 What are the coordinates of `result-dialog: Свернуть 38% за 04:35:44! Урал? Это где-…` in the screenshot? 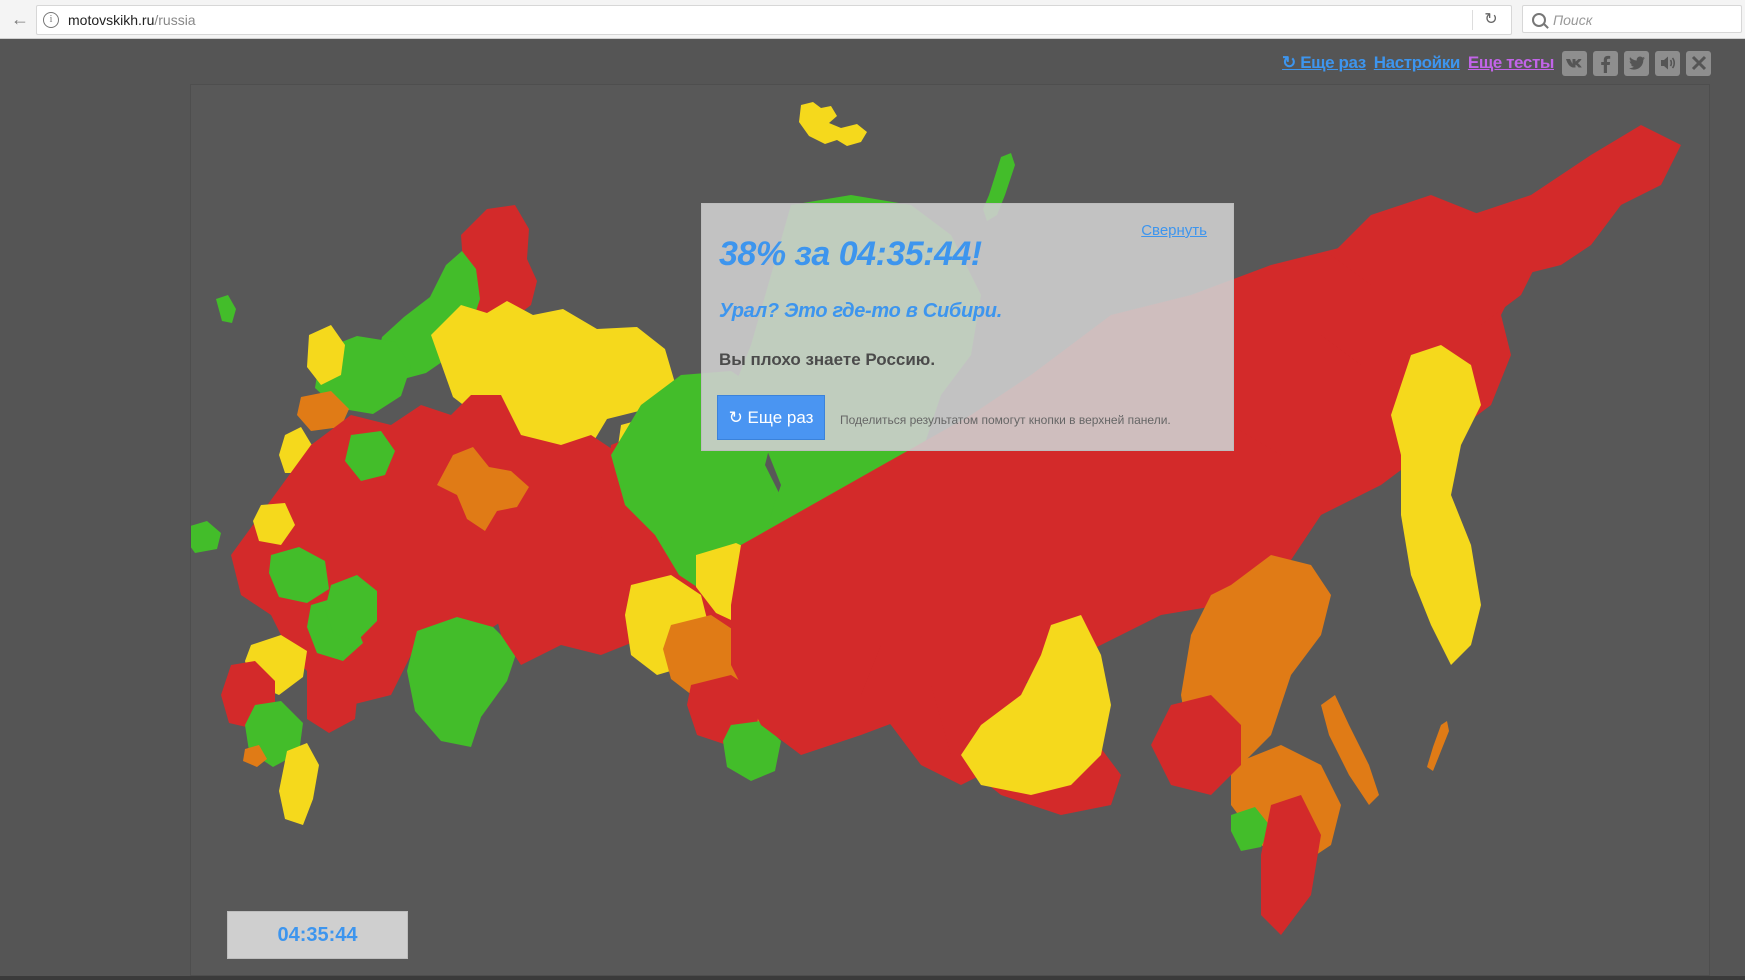 It's located at (967, 327).